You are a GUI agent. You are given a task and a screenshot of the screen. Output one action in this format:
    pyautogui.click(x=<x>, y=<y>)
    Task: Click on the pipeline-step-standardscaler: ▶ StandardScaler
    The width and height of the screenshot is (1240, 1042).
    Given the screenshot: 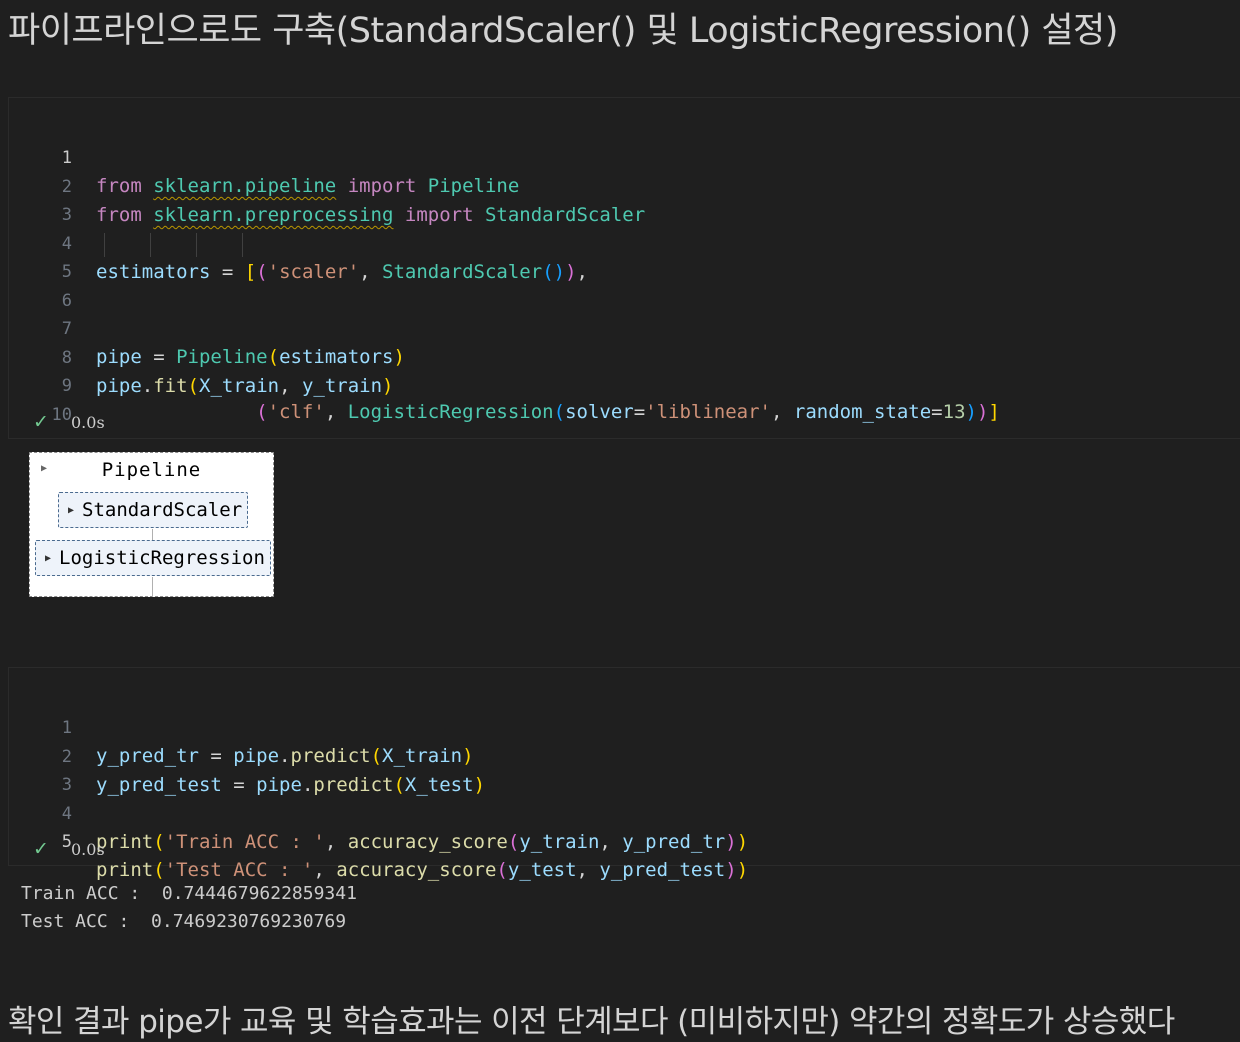 What is the action you would take?
    pyautogui.click(x=153, y=510)
    